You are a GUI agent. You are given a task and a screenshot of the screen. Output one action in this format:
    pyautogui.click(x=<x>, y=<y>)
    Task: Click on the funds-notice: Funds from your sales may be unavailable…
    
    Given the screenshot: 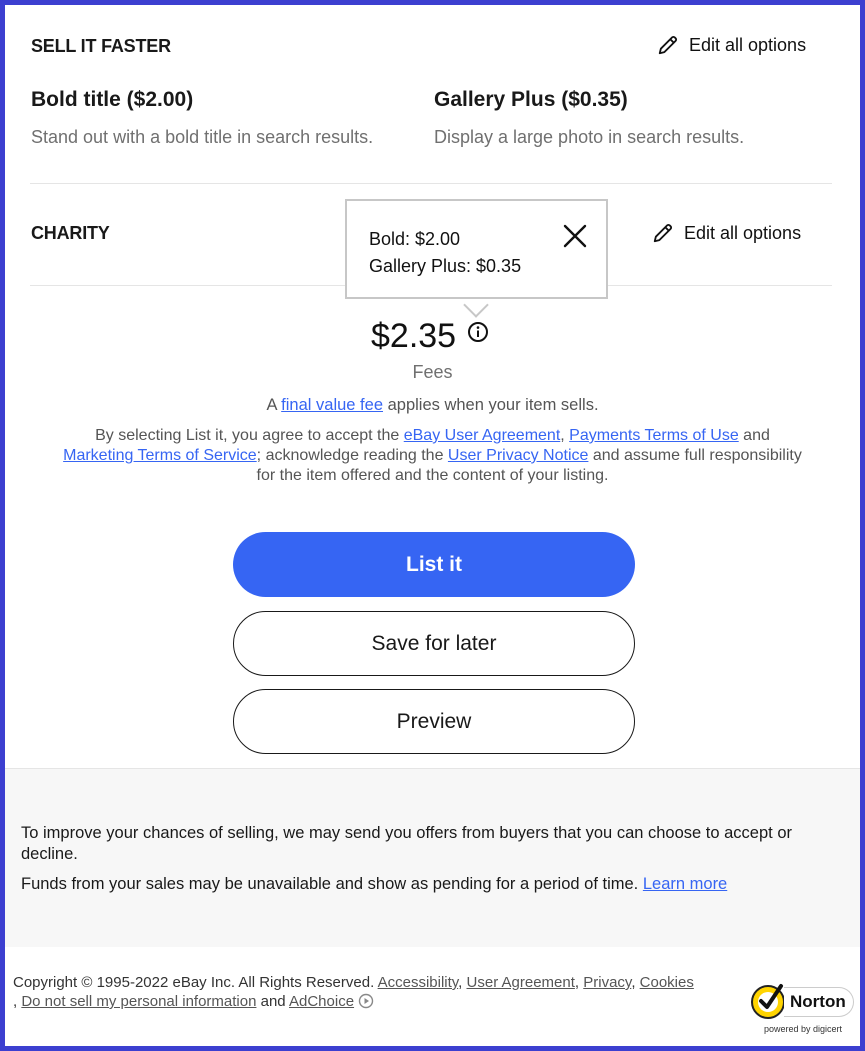 What is the action you would take?
    pyautogui.click(x=436, y=884)
    